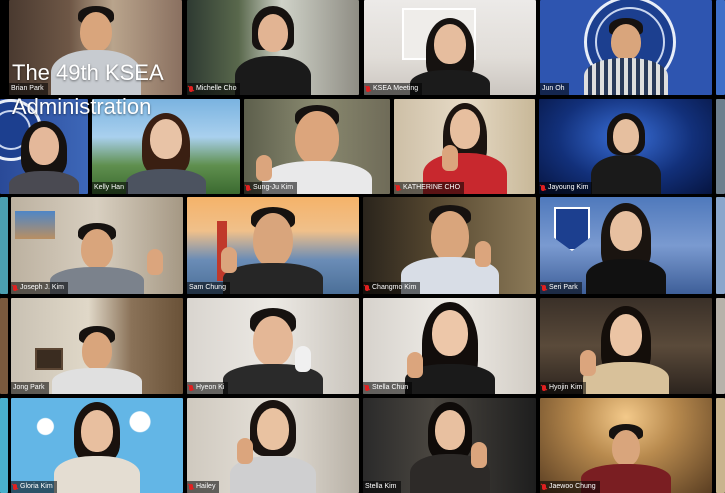  Describe the element at coordinates (273, 187) in the screenshot. I see `participant-name: Sung-Ju Kim` at that location.